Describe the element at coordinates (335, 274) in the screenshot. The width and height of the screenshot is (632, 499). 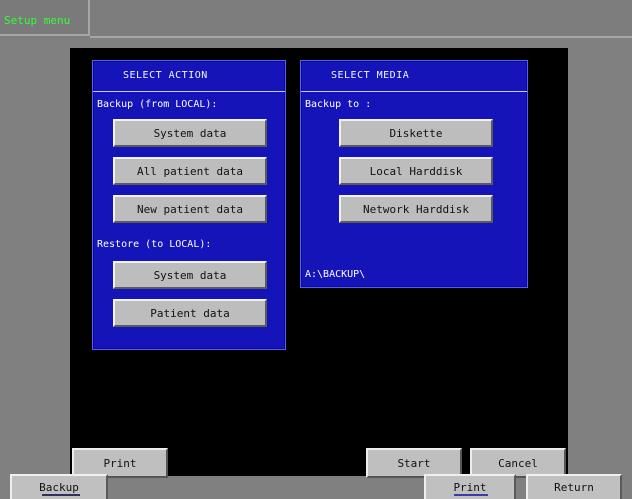
I see `backup-path-text: A:\BACKUP\` at that location.